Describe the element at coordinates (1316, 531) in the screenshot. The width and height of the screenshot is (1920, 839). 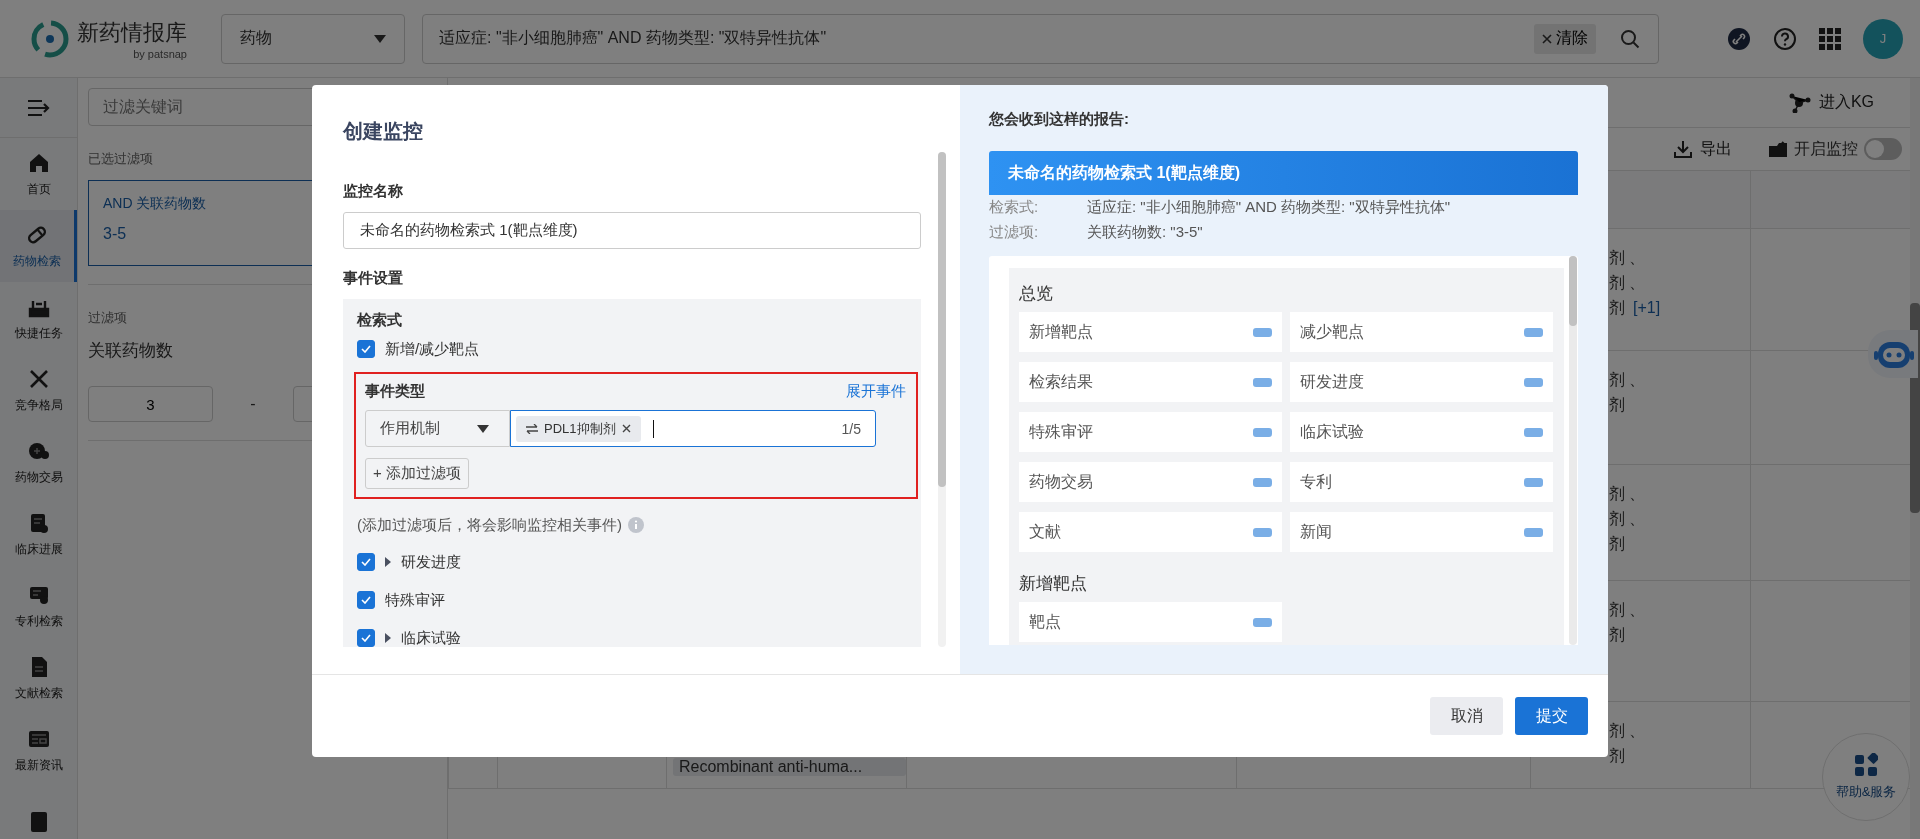
I see `item-label: 新闻` at that location.